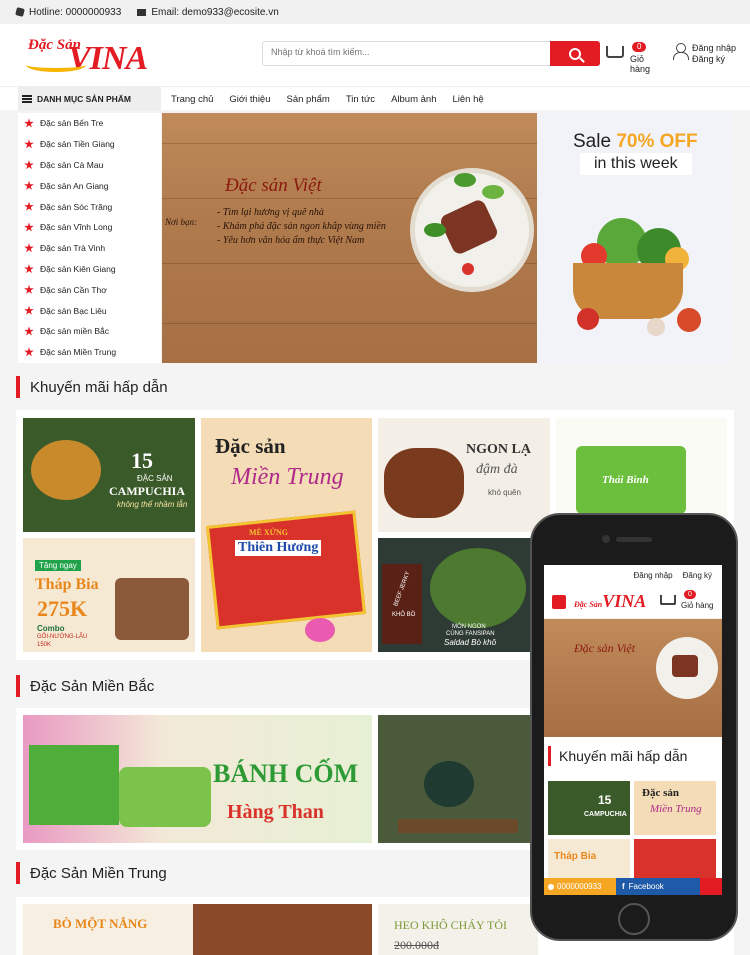 This screenshot has height=955, width=750. Describe the element at coordinates (697, 575) in the screenshot. I see `mobile-register-link: Đăng ký` at that location.